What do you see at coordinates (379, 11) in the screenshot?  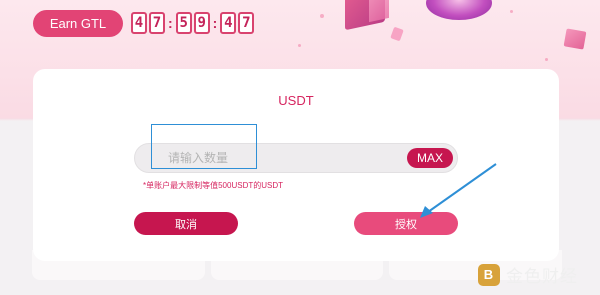 I see `decorative-card` at bounding box center [379, 11].